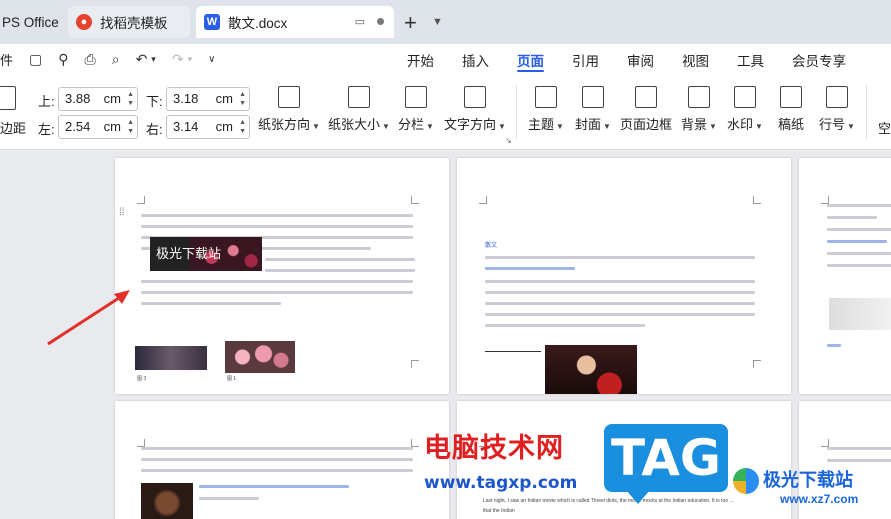 The height and width of the screenshot is (519, 891). What do you see at coordinates (107, 59) in the screenshot?
I see `quick-access-toolbar: 件 ▢ ⚲ ⎙ ⌕ ↶ ▾ ↷ ▾ ∨` at bounding box center [107, 59].